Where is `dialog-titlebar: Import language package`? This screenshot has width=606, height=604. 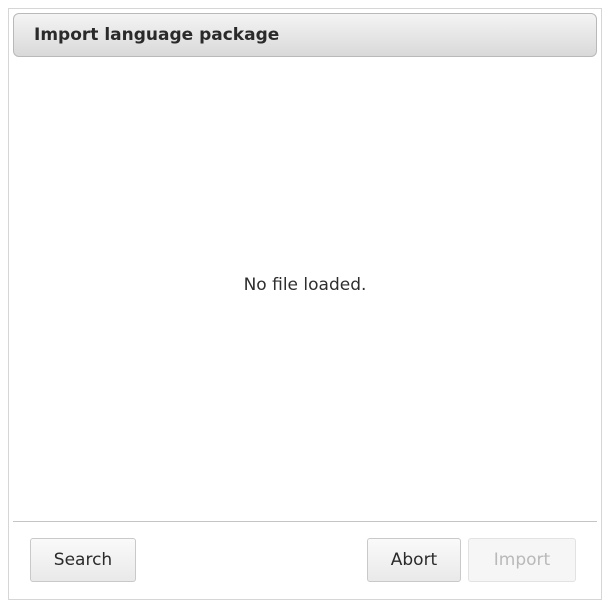 dialog-titlebar: Import language package is located at coordinates (305, 35).